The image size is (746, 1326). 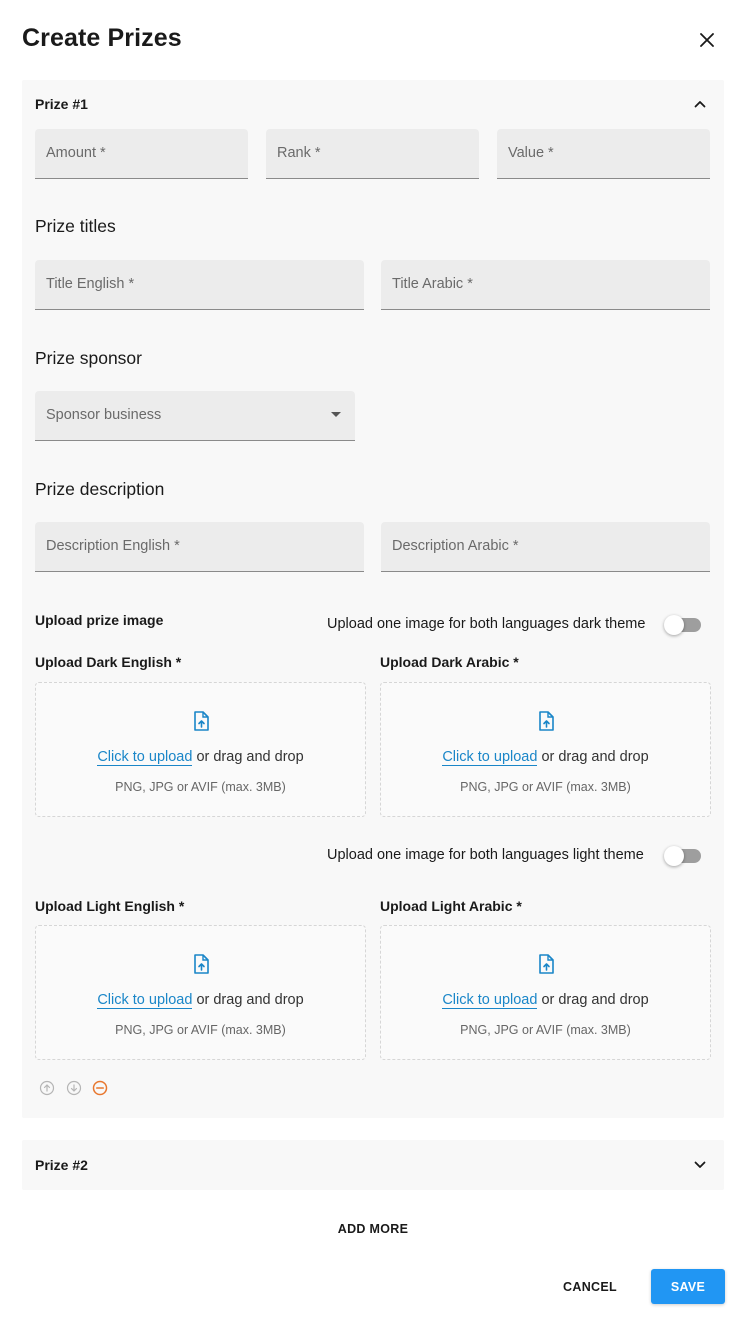 I want to click on prize-panel-2: Prize #2, so click(x=373, y=1165).